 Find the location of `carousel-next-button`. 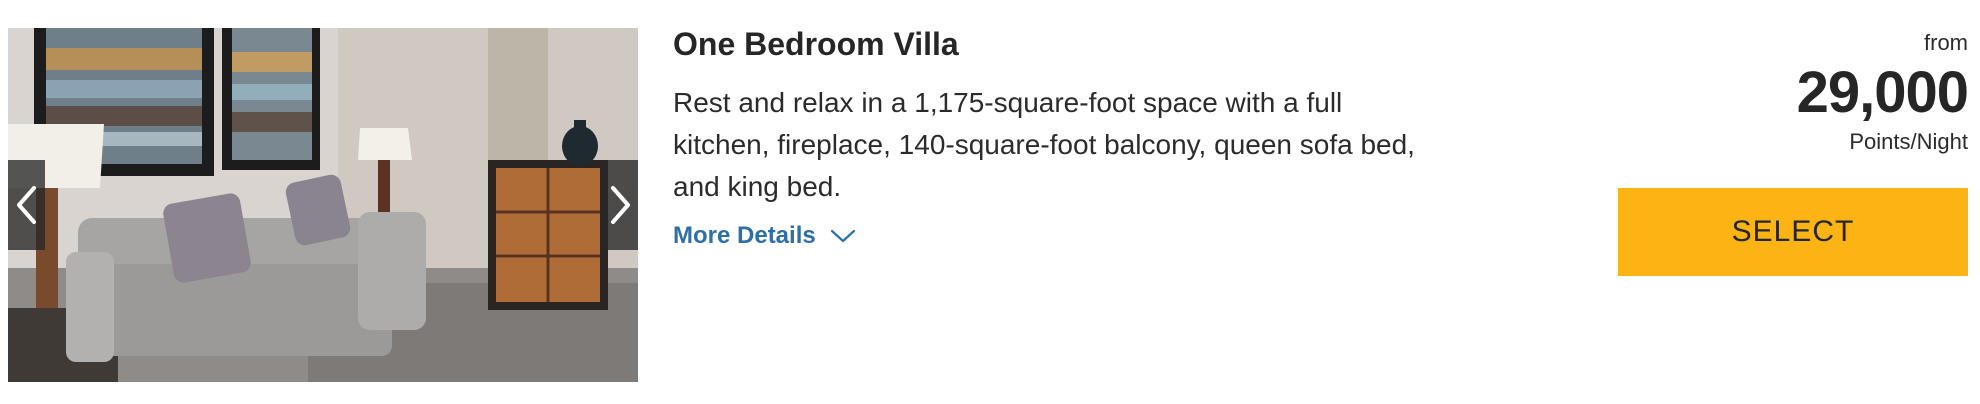

carousel-next-button is located at coordinates (619, 205).